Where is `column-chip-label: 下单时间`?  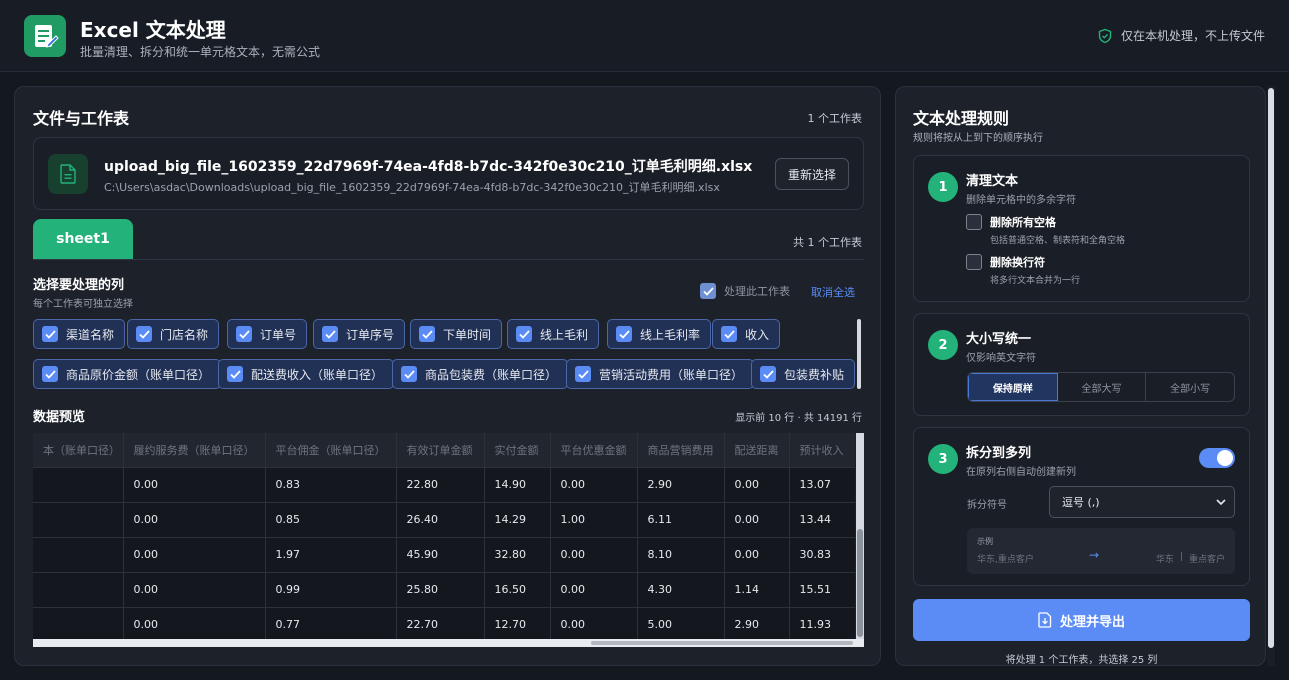
column-chip-label: 下单时间 is located at coordinates (467, 334).